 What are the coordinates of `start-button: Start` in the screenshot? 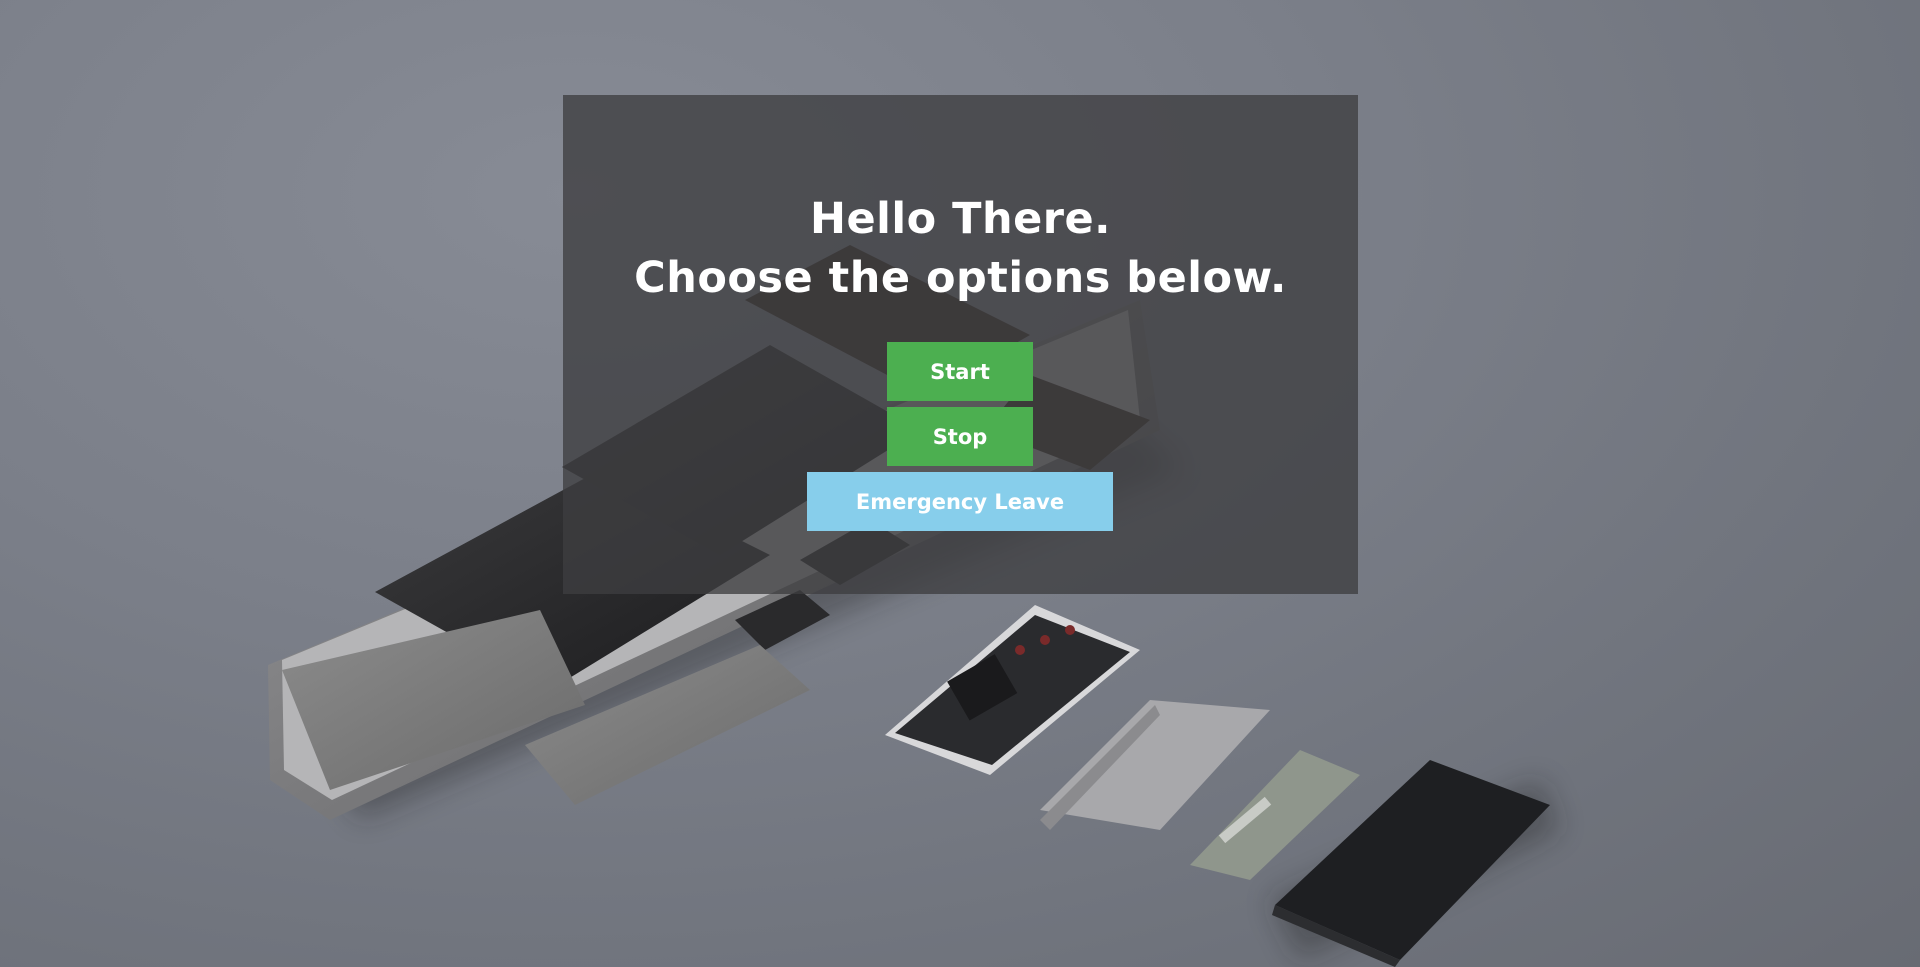 It's located at (960, 371).